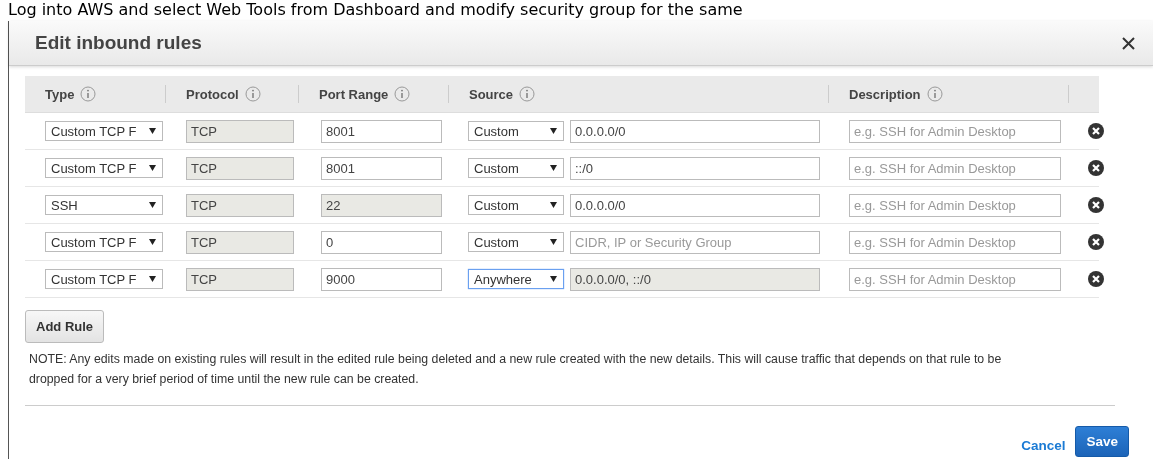 The width and height of the screenshot is (1153, 459). What do you see at coordinates (1043, 445) in the screenshot?
I see `cancel-link: Cancel` at bounding box center [1043, 445].